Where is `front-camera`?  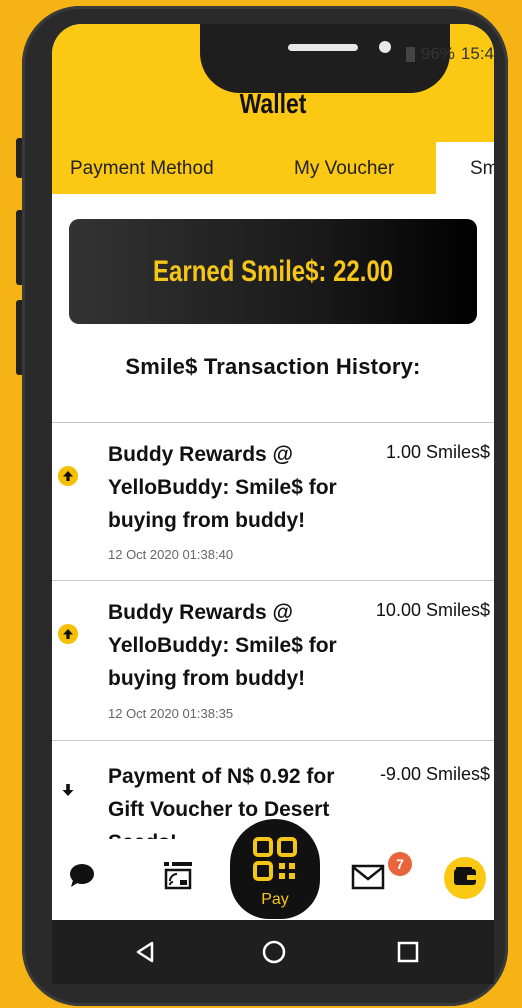
front-camera is located at coordinates (385, 47).